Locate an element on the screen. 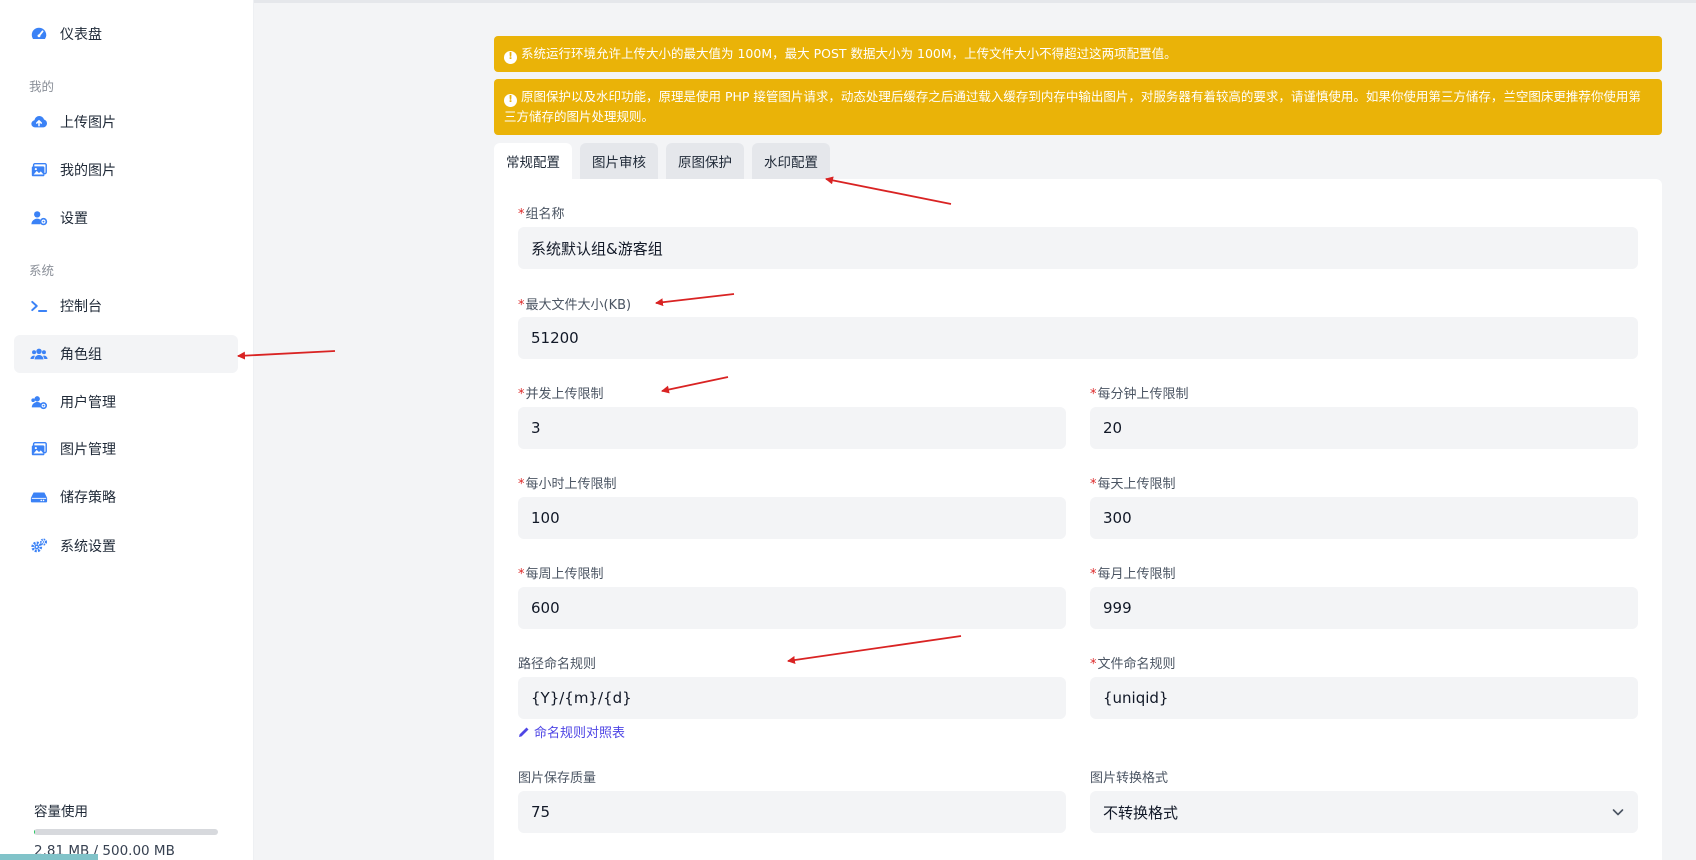 This screenshot has width=1696, height=860. config-tabs: 常规配置 图片审核 原图保护 水印配置 is located at coordinates (662, 161).